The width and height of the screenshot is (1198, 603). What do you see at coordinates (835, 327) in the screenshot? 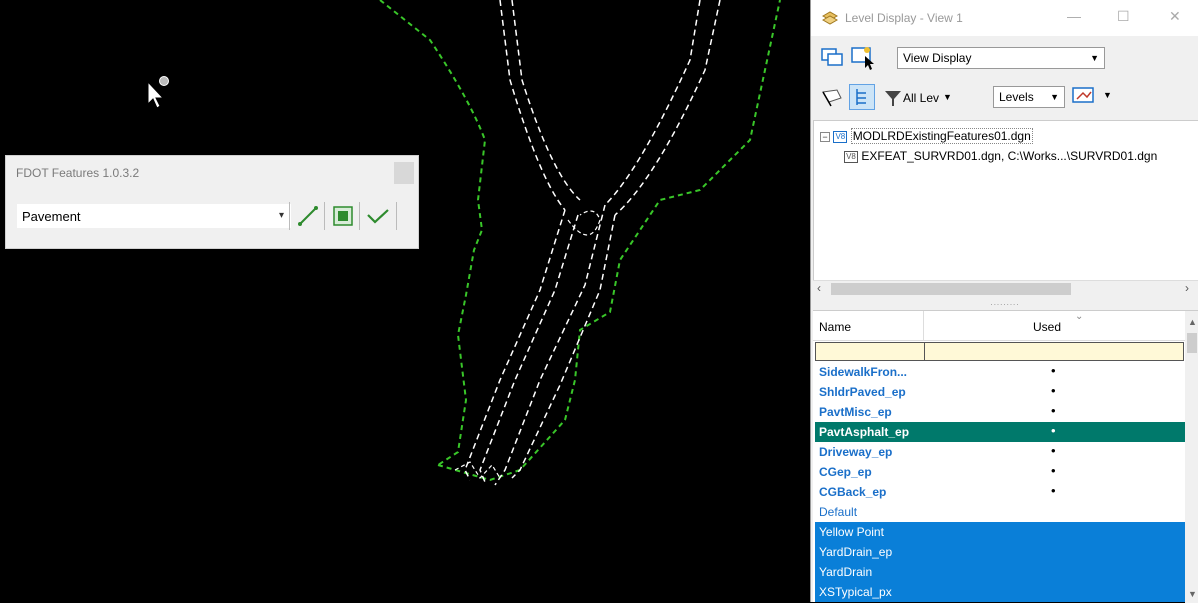
I see `column-name-header: Name` at bounding box center [835, 327].